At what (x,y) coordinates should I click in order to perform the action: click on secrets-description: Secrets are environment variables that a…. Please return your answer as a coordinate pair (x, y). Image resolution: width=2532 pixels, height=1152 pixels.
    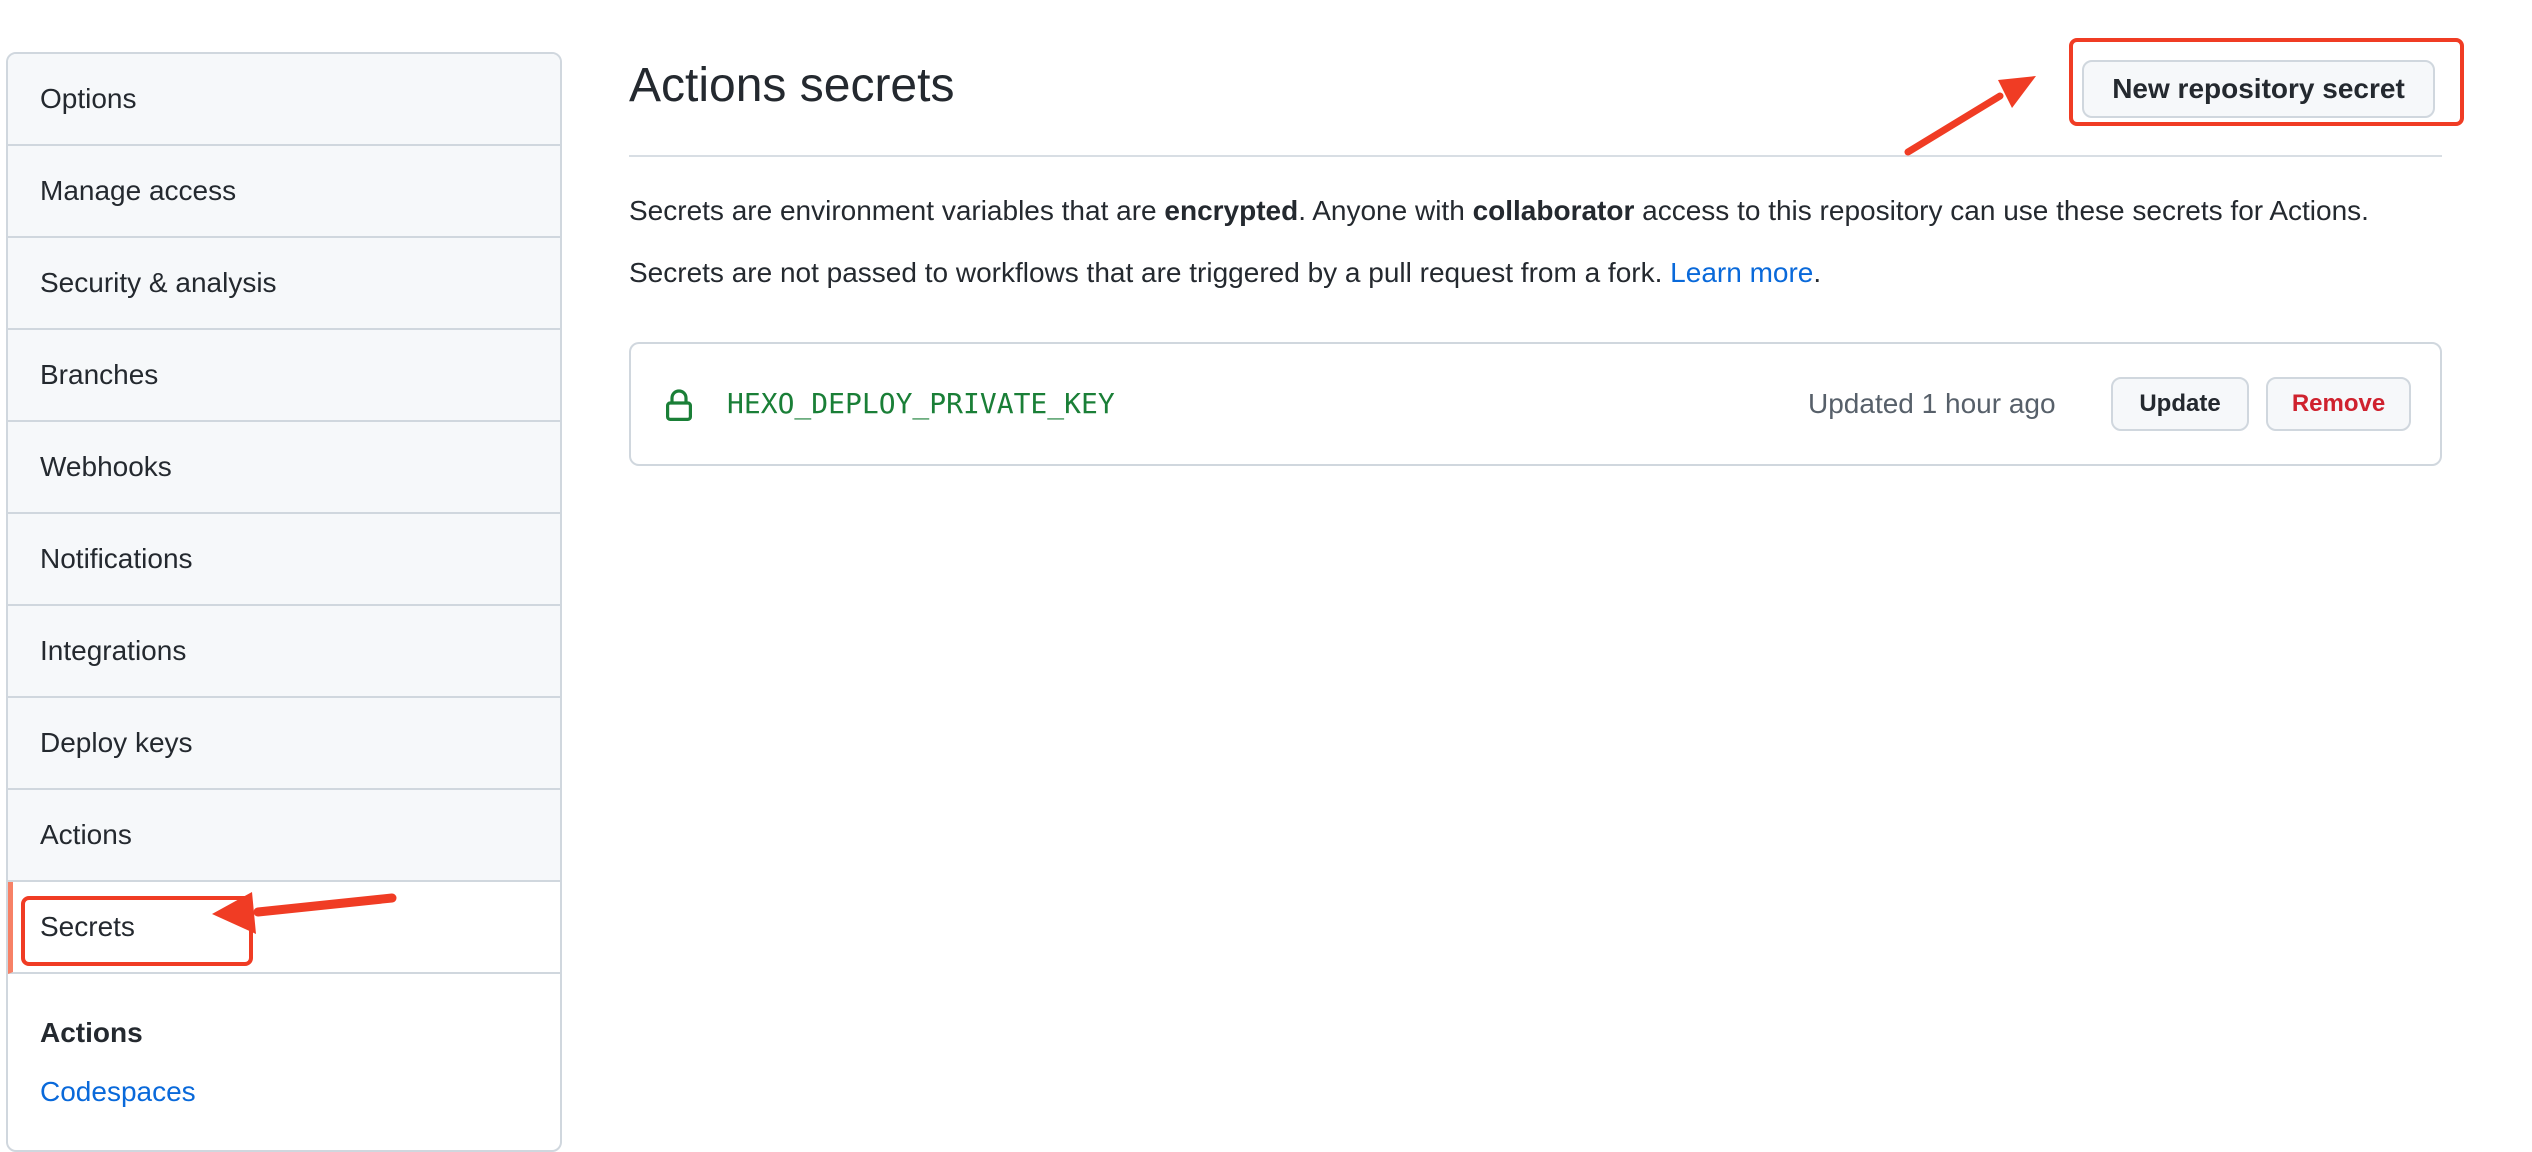
    Looking at the image, I should click on (1499, 211).